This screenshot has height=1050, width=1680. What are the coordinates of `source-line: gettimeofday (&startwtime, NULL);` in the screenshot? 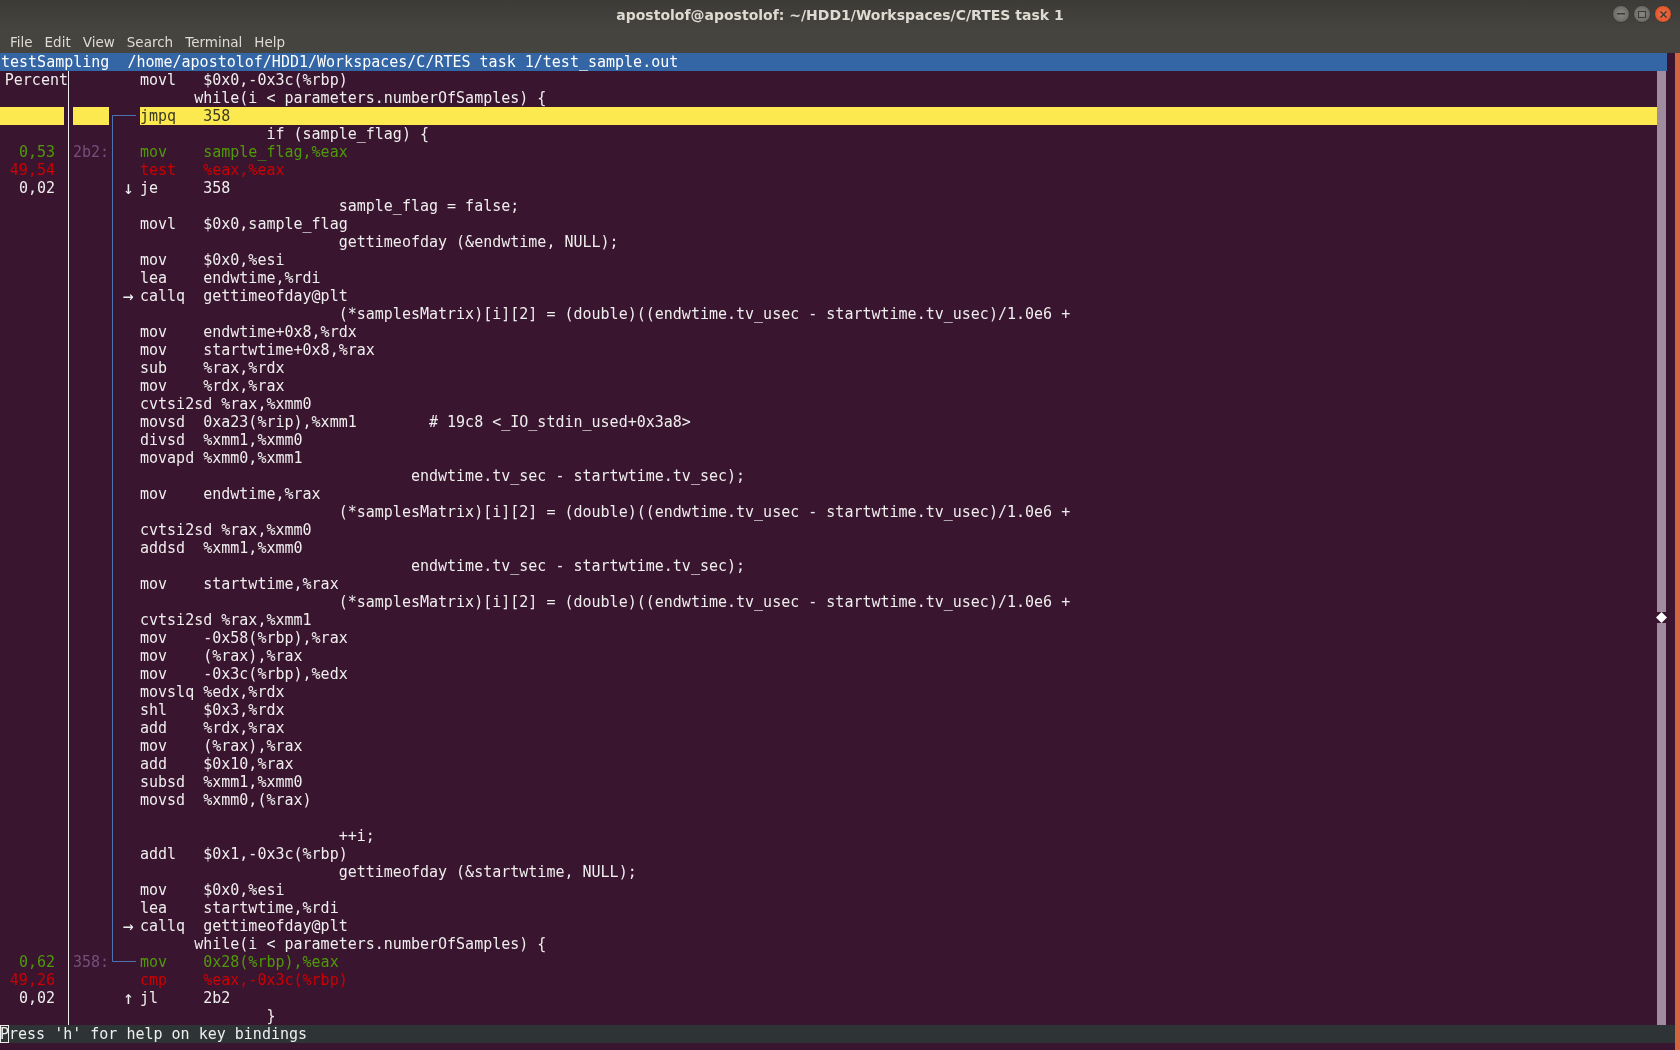 It's located at (487, 872).